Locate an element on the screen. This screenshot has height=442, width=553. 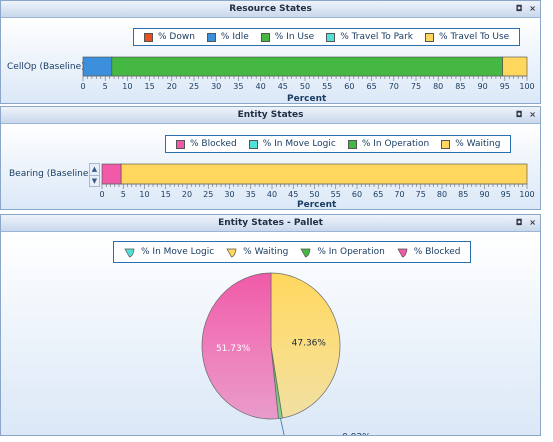
resource-axis-title: Percent is located at coordinates (307, 99).